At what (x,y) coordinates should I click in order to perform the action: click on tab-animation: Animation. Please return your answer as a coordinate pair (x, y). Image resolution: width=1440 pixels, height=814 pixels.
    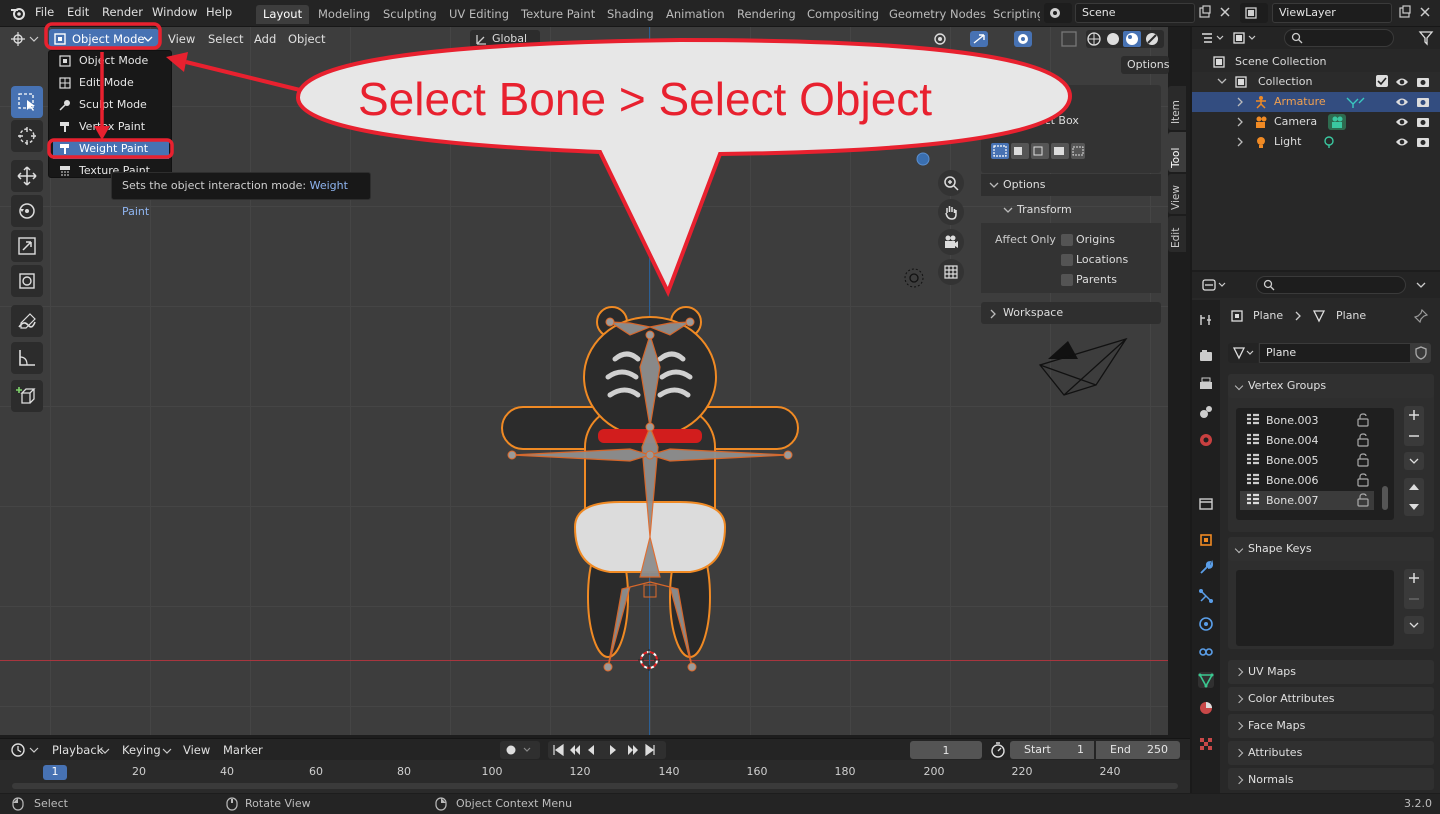
    Looking at the image, I should click on (695, 14).